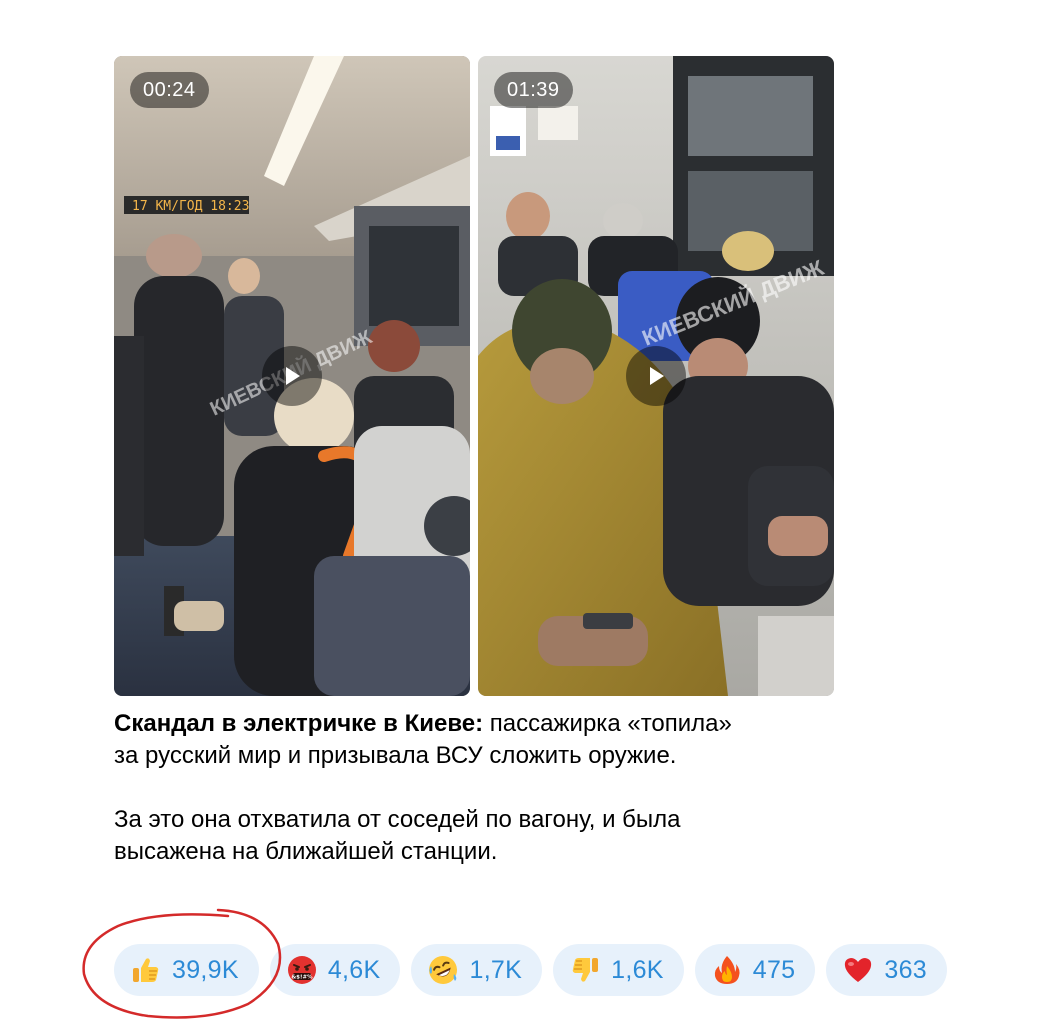 The height and width of the screenshot is (1024, 1058). Describe the element at coordinates (146, 970) in the screenshot. I see `thumbs-up-icon` at that location.